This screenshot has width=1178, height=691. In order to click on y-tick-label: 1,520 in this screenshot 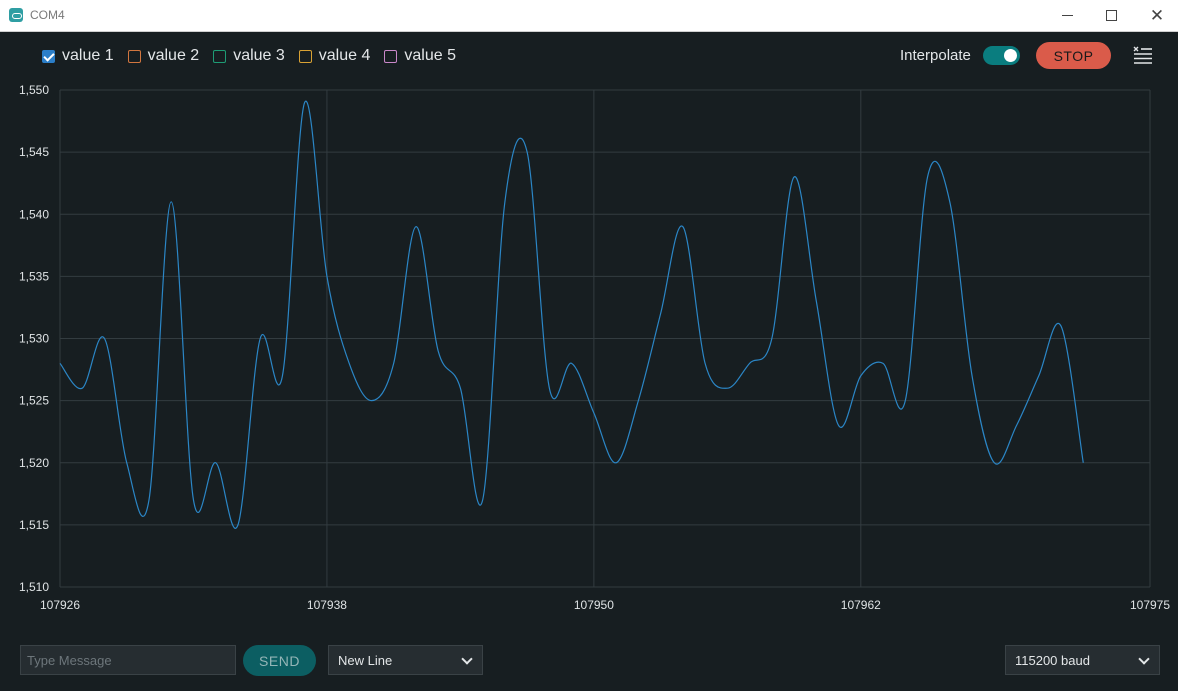, I will do `click(34, 463)`.